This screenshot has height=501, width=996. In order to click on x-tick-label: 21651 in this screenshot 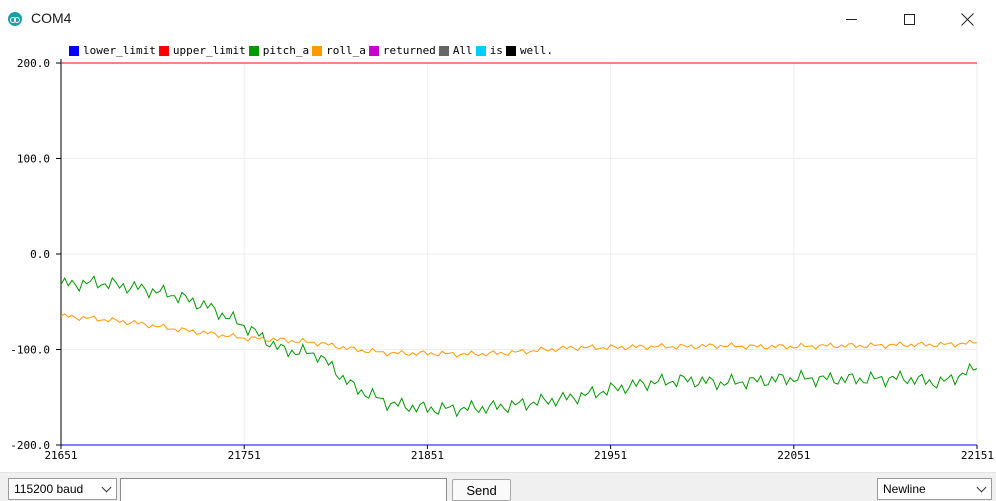, I will do `click(60, 455)`.